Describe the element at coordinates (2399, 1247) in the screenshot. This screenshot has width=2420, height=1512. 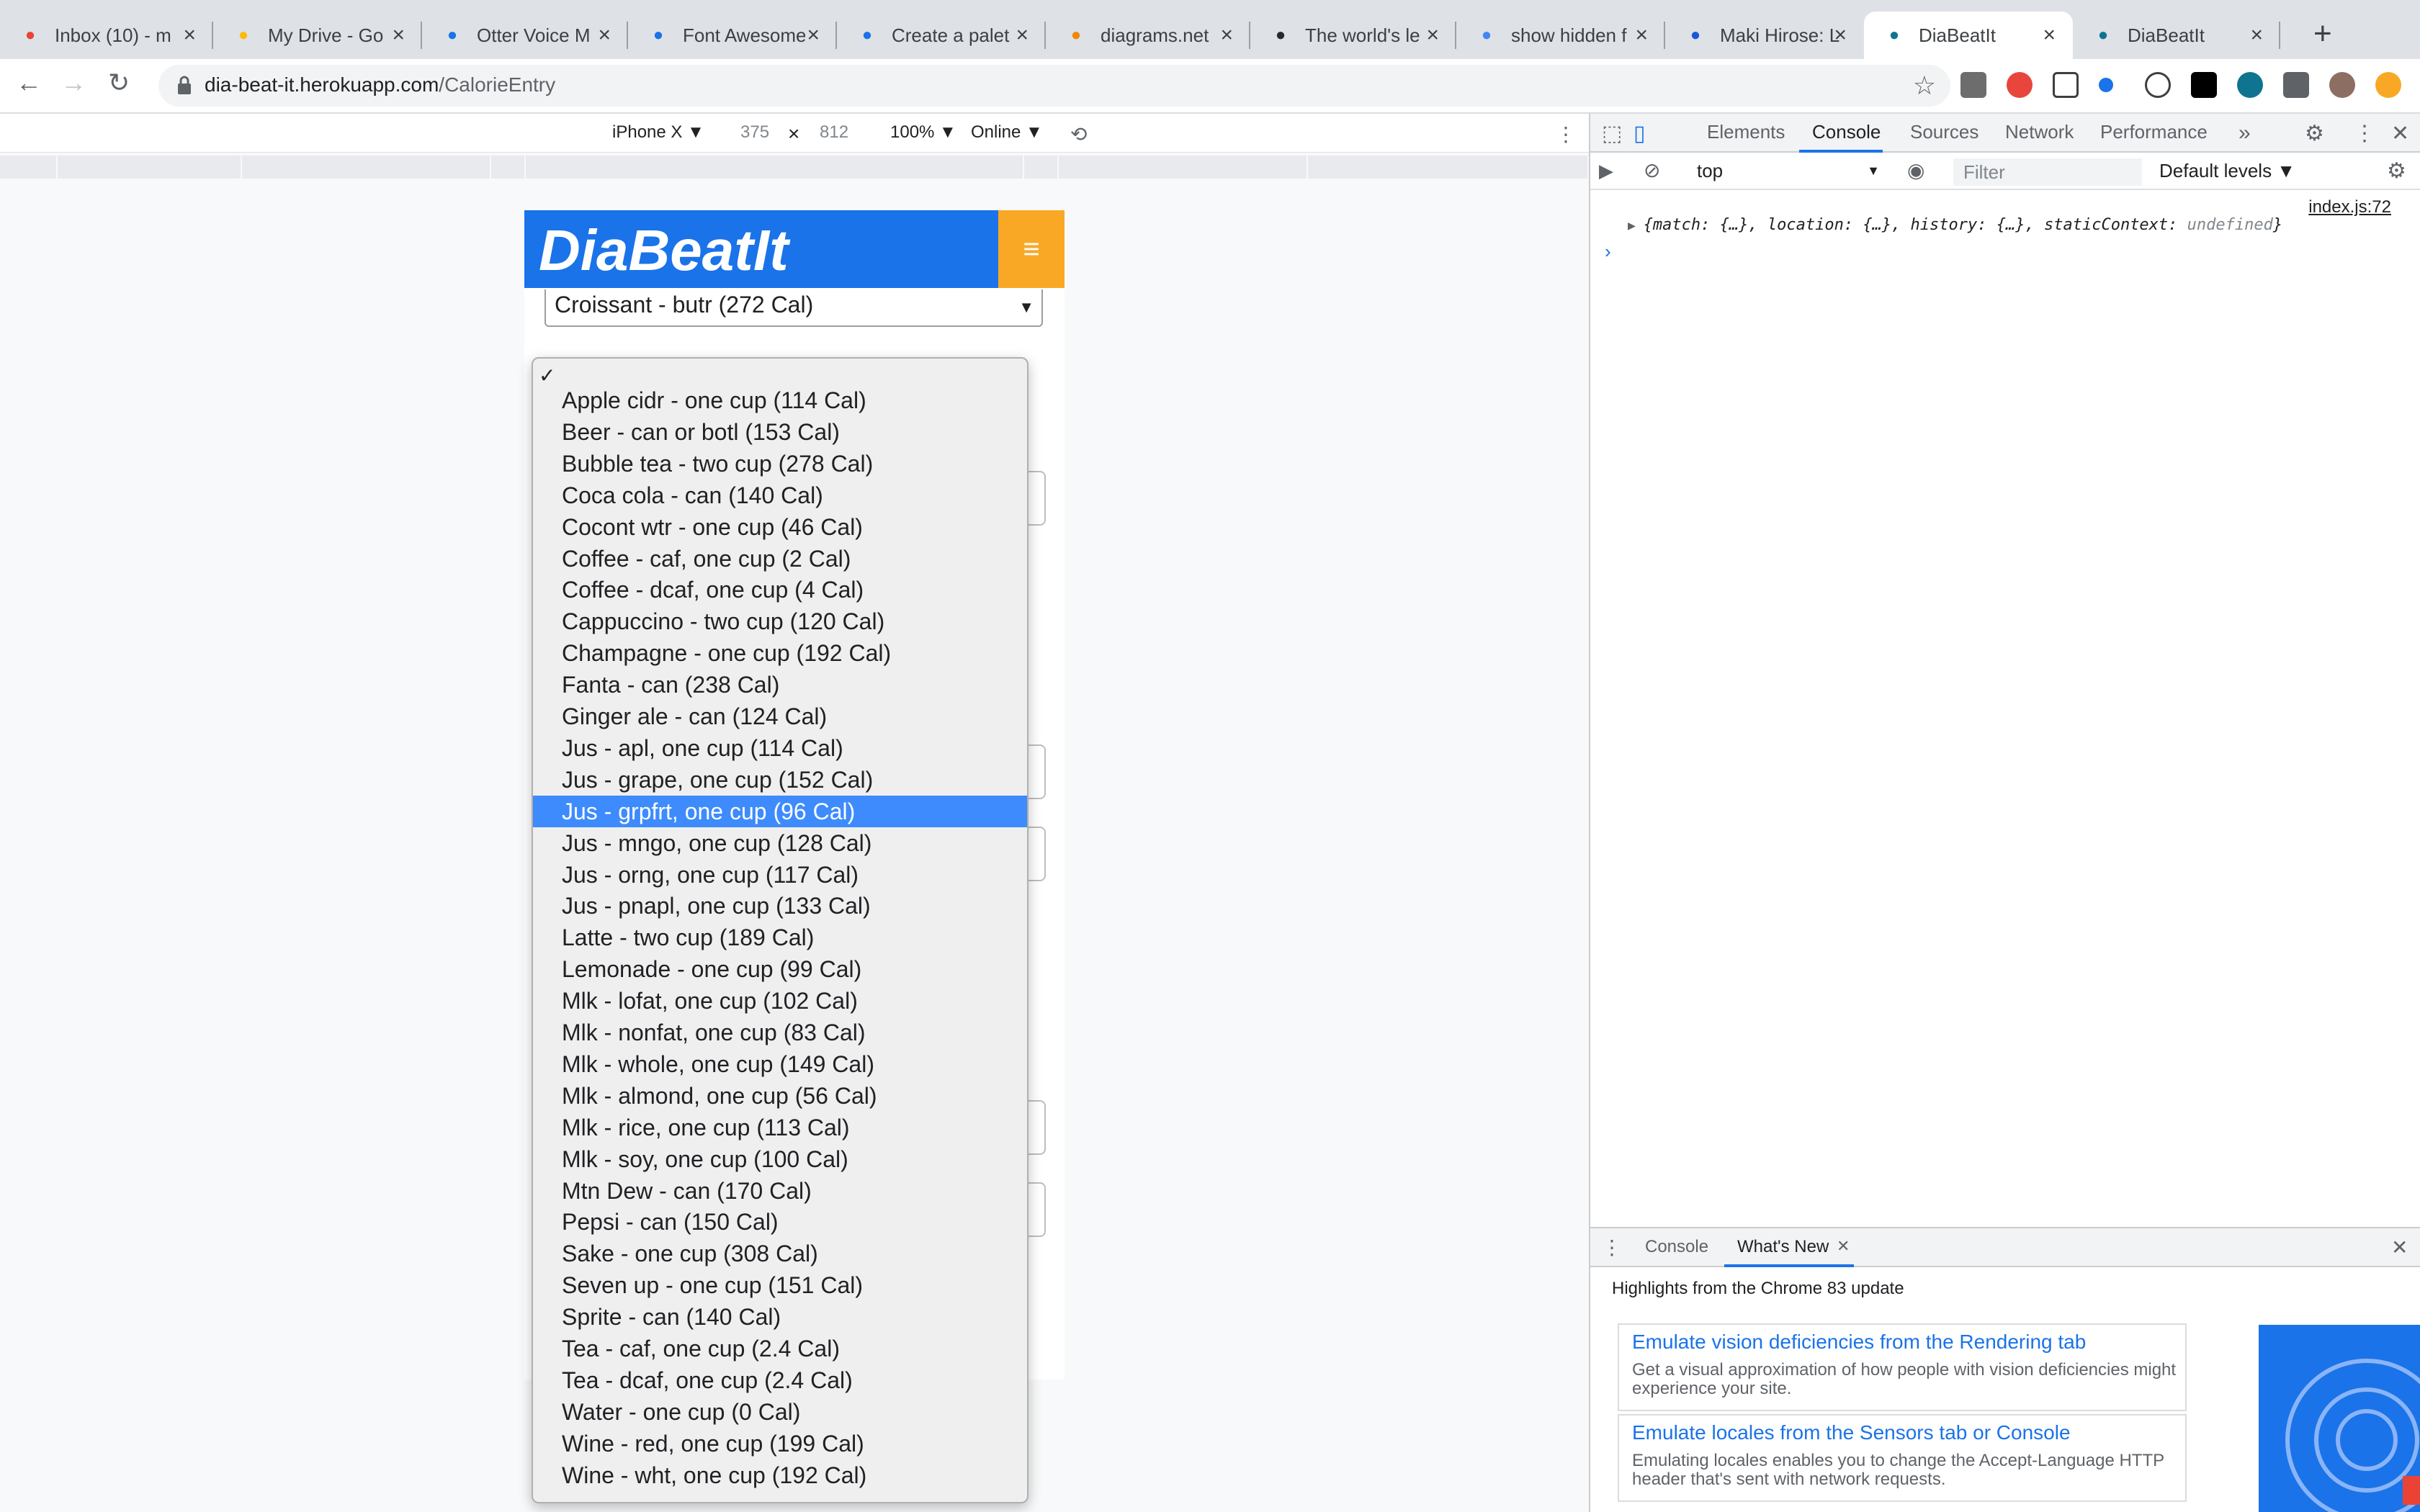
I see `close-drawer-icon: ✕` at that location.